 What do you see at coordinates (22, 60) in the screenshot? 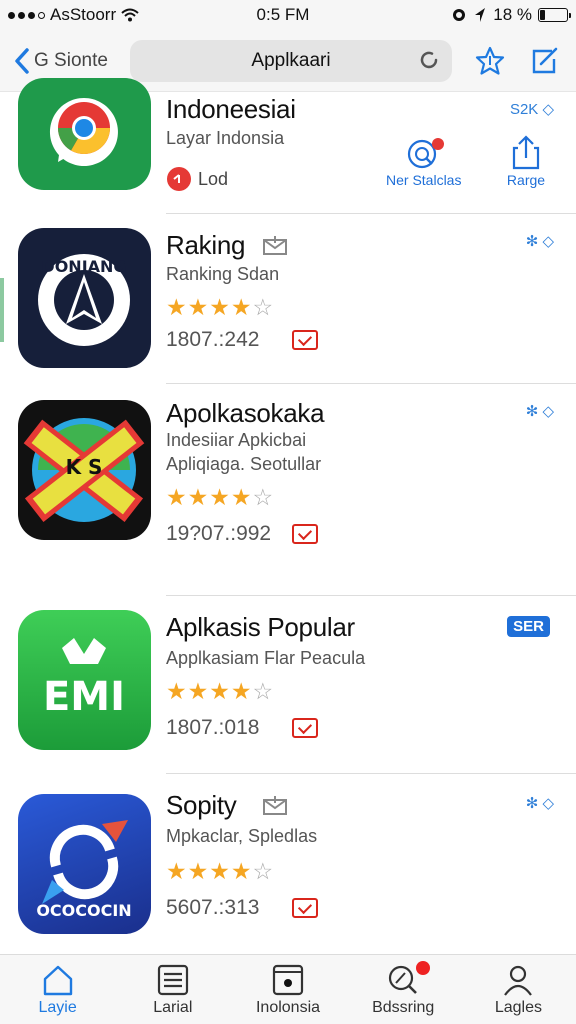
I see `chevron-left-icon` at bounding box center [22, 60].